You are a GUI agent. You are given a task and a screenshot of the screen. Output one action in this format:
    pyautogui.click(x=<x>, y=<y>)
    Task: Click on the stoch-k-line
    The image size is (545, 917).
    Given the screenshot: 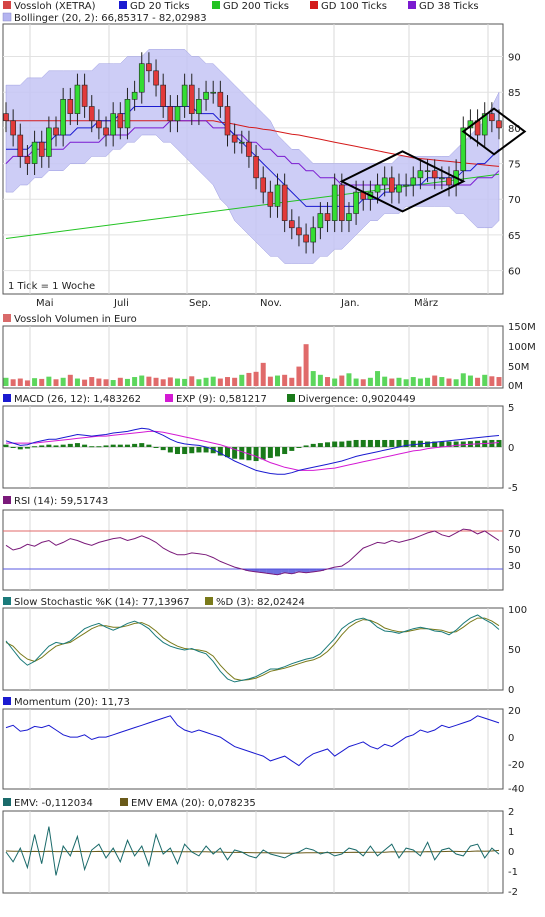 What is the action you would take?
    pyautogui.click(x=252, y=648)
    